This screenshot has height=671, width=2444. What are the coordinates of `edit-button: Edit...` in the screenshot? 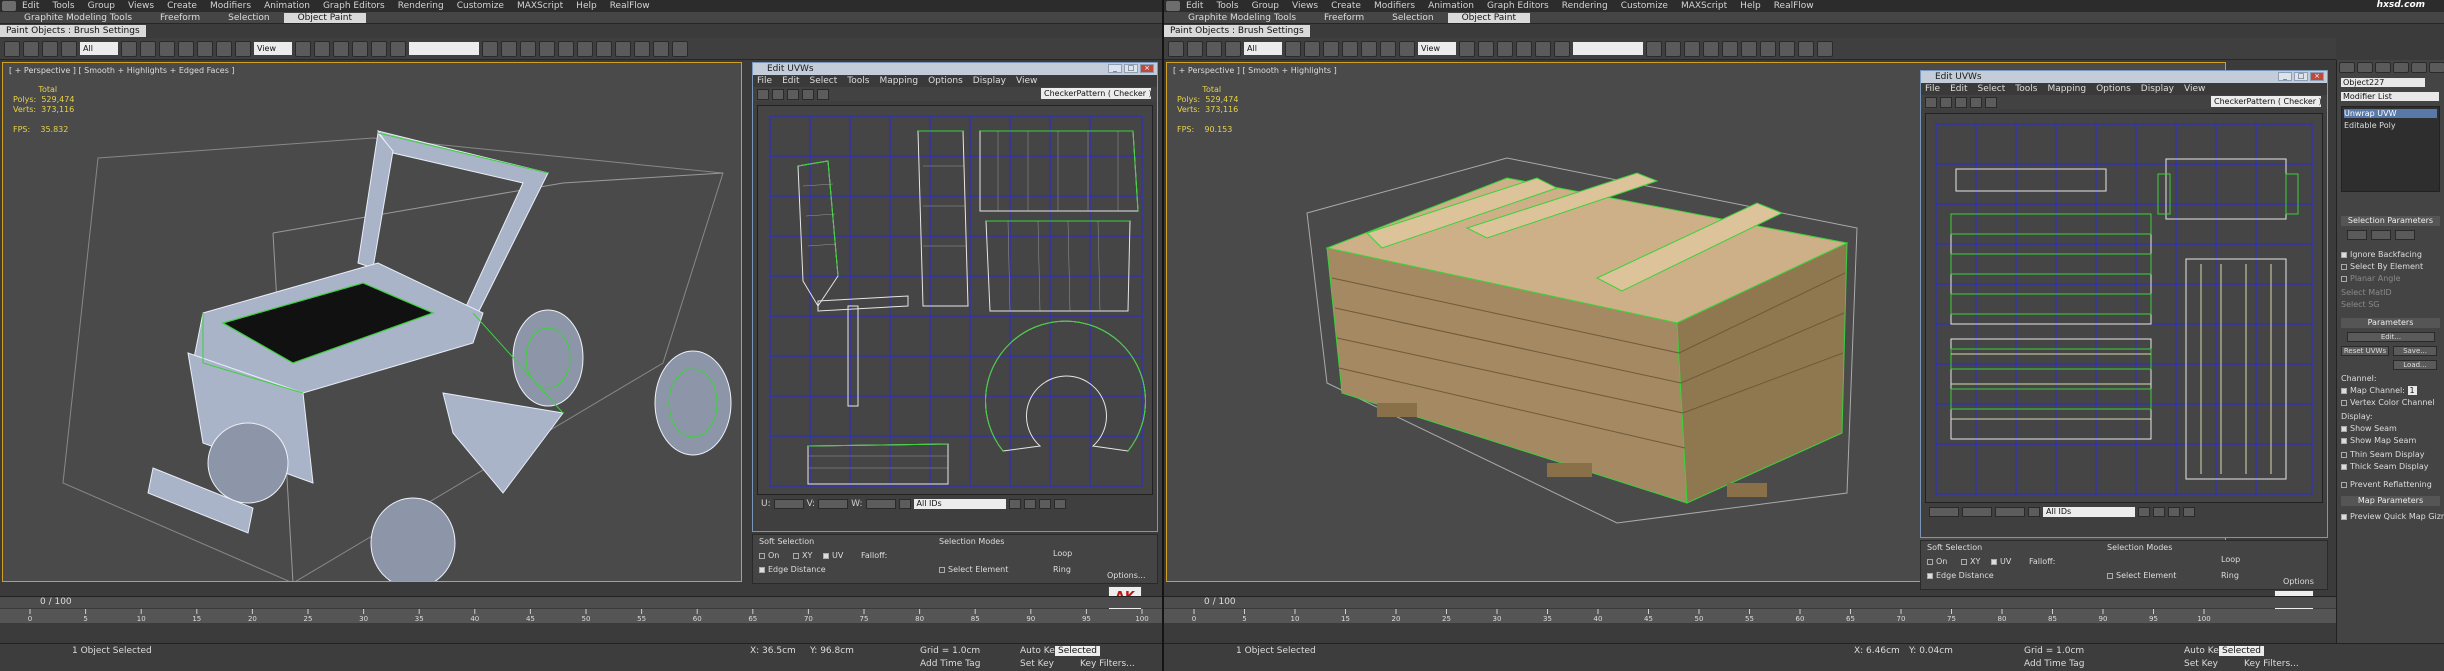 It's located at (2391, 337).